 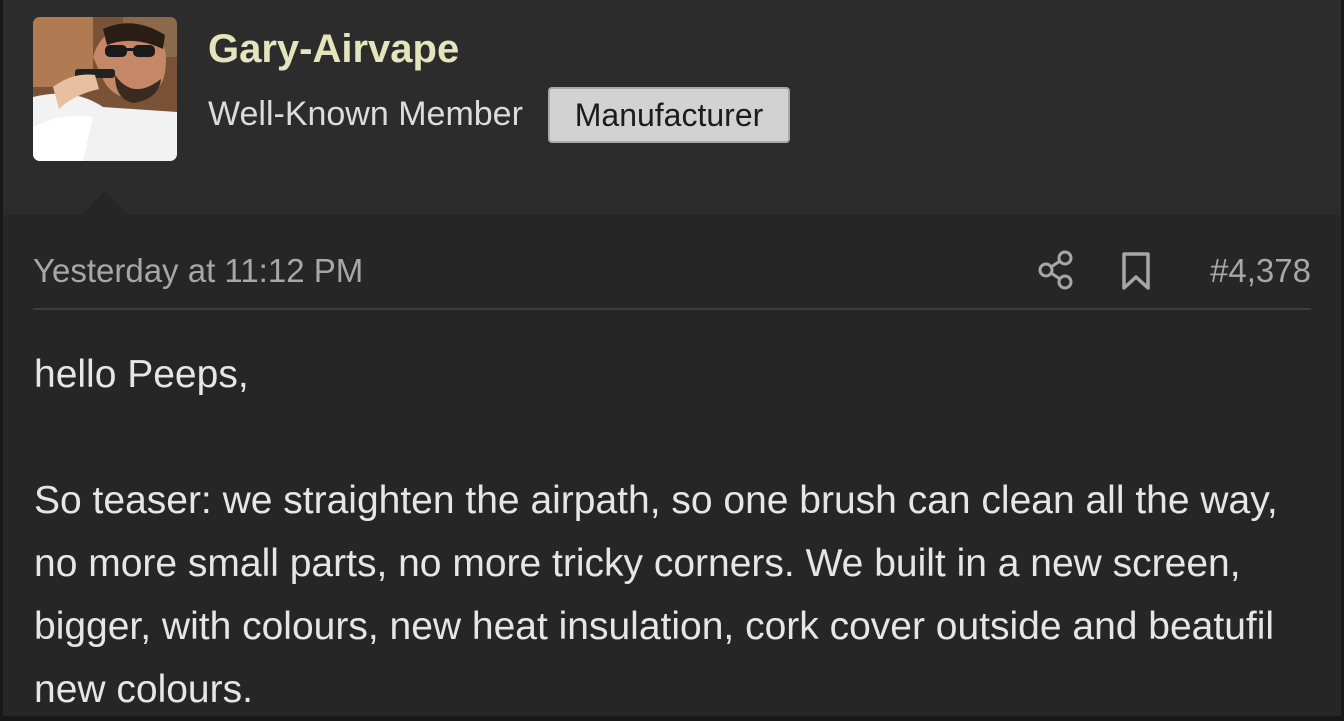 I want to click on post-meta-bar: Yesterday at 11:12 PM #4,378, so click(x=672, y=275).